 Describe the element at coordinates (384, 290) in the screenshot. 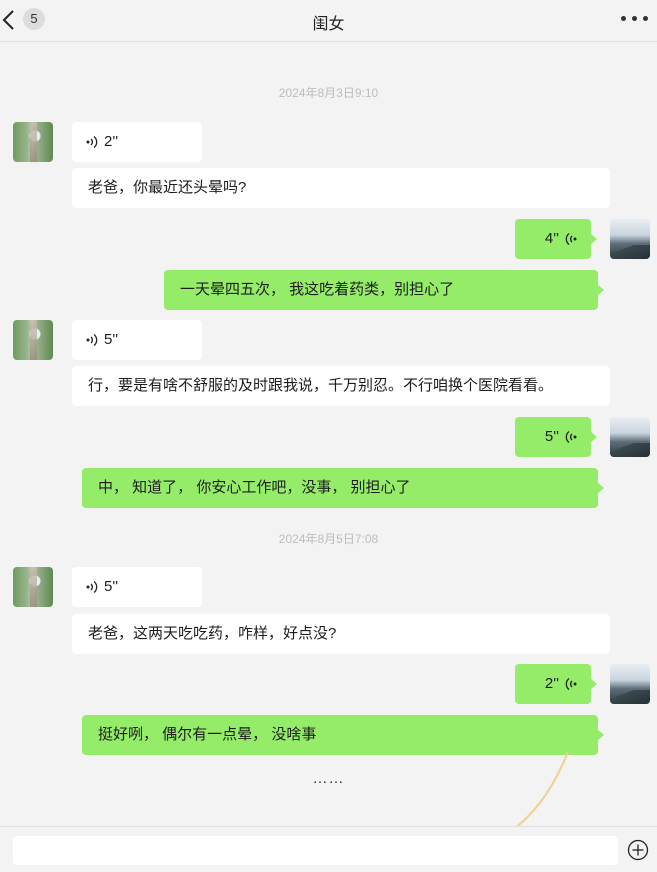

I see `text-message: 一天晕四五次， 我这吃着药类，别担心了` at that location.